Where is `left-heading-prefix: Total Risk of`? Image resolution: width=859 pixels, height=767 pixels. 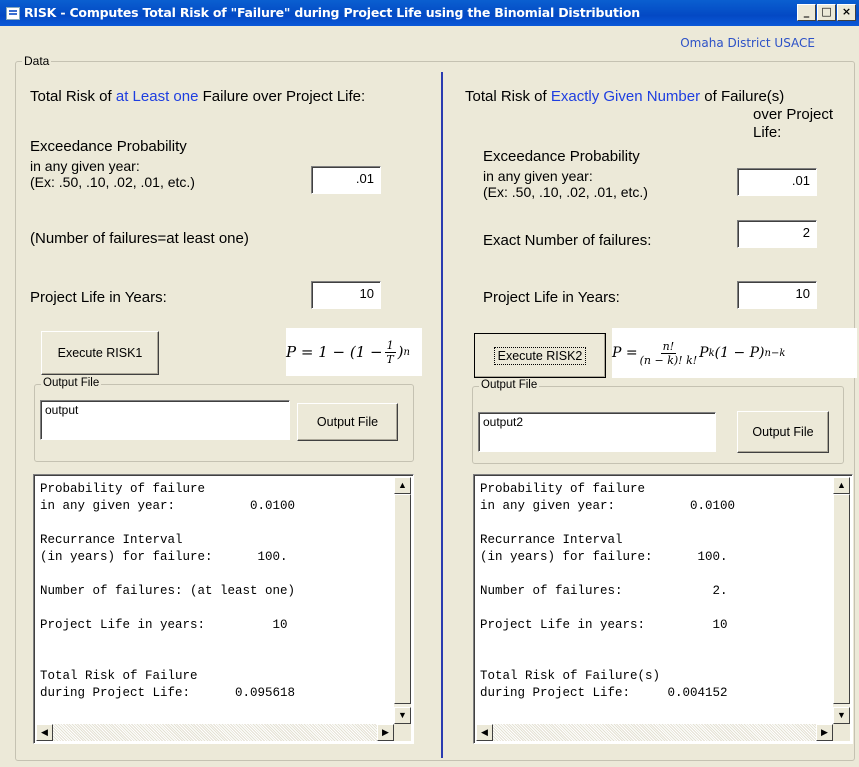 left-heading-prefix: Total Risk of is located at coordinates (71, 96).